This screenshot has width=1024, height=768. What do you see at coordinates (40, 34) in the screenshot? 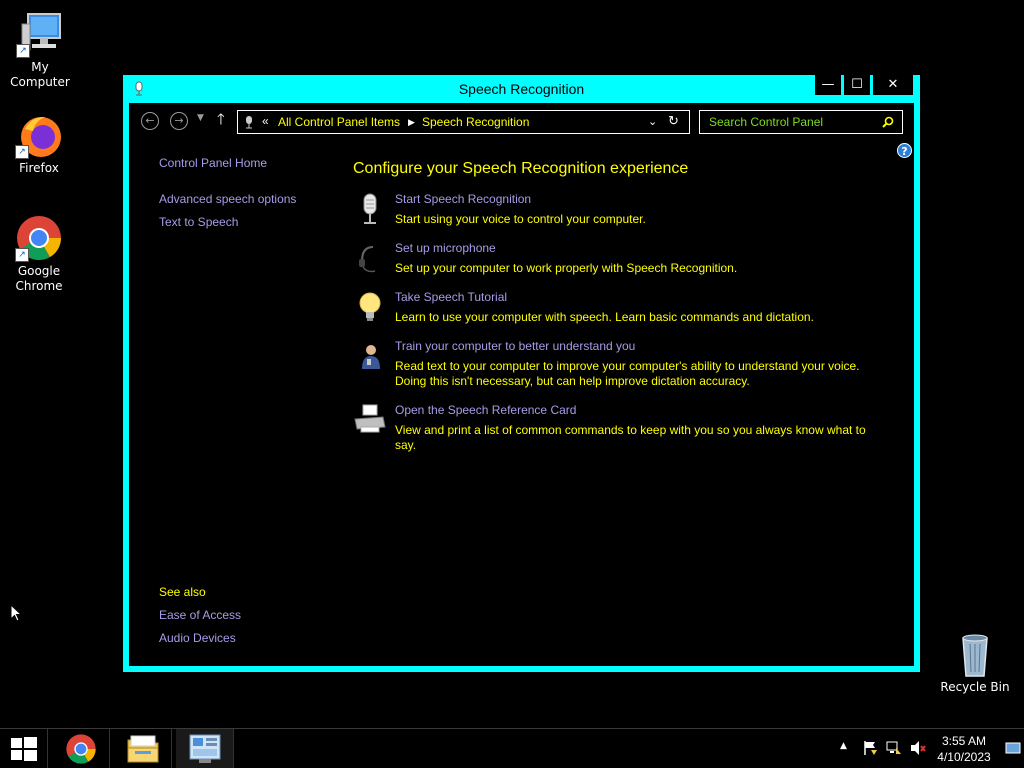
I see `computer-icon: ↗` at bounding box center [40, 34].